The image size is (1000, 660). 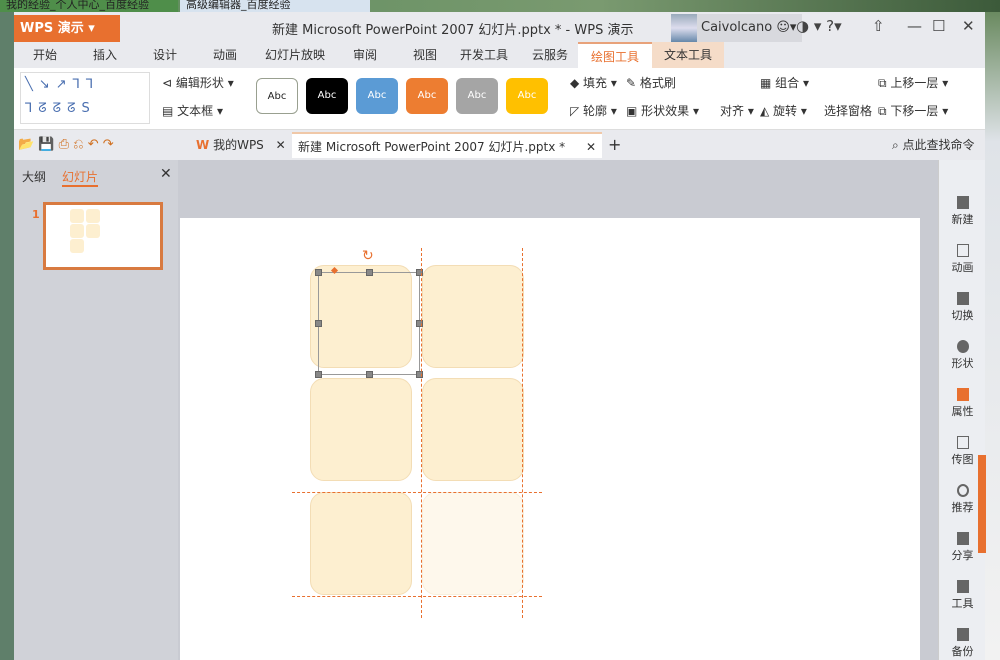 I want to click on tab-design: 设计, so click(x=165, y=55).